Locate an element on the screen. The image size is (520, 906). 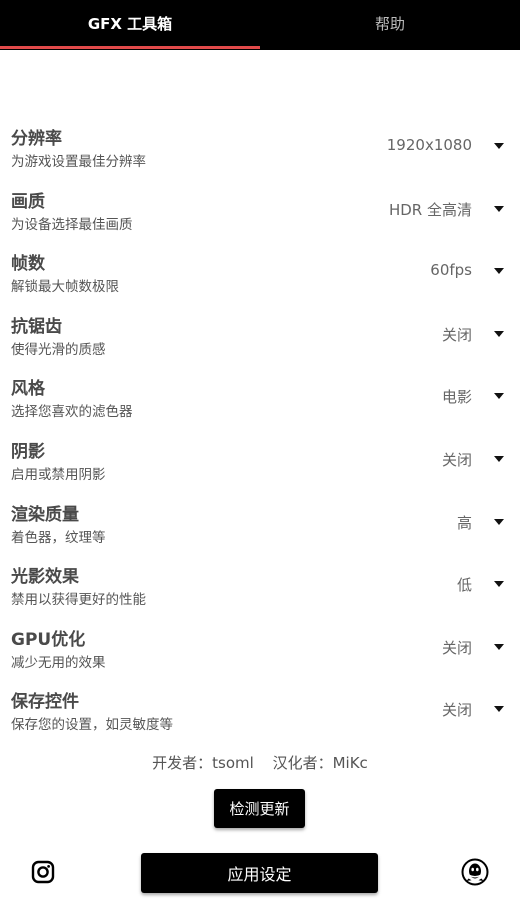
setting-subtitle: 解锁最大帧数极限 is located at coordinates (65, 287).